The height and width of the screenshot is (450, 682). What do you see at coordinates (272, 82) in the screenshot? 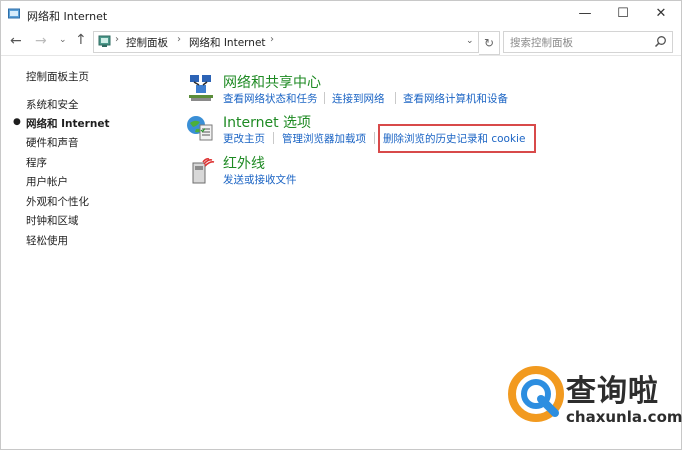
I see `network-sharing-center-title: 网络和共享中心` at bounding box center [272, 82].